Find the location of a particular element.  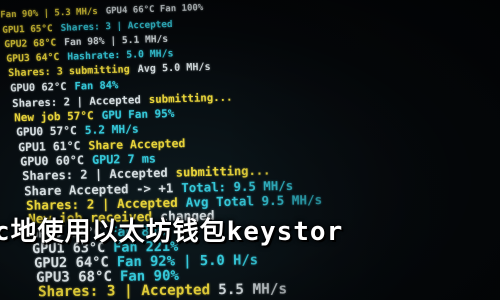

terminal-segment: Fan 90% | 5.3 MH/s is located at coordinates (49, 13).